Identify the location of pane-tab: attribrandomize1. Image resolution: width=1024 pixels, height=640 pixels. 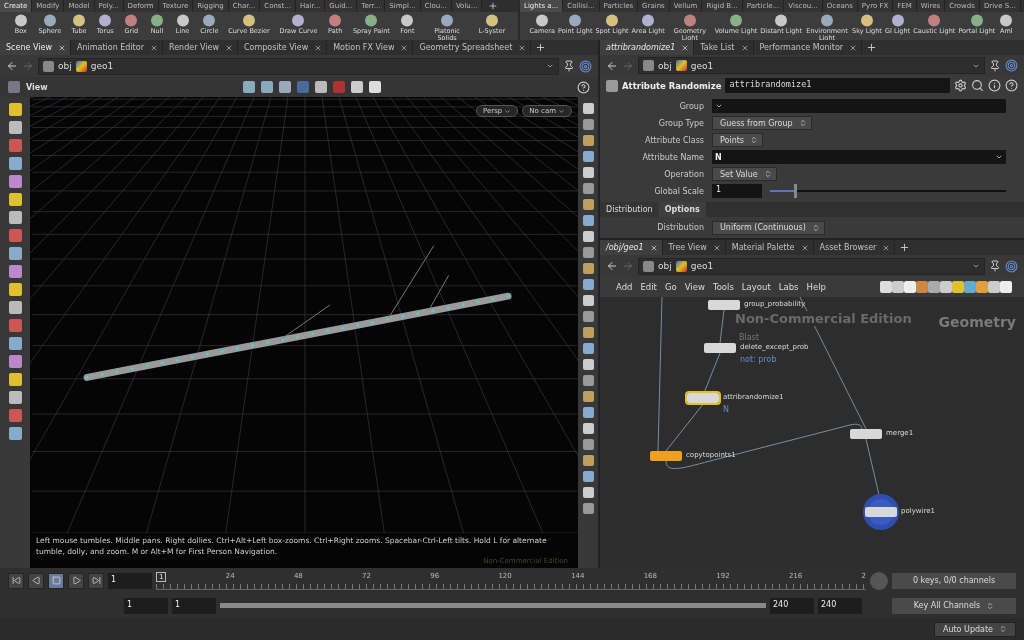
(647, 47).